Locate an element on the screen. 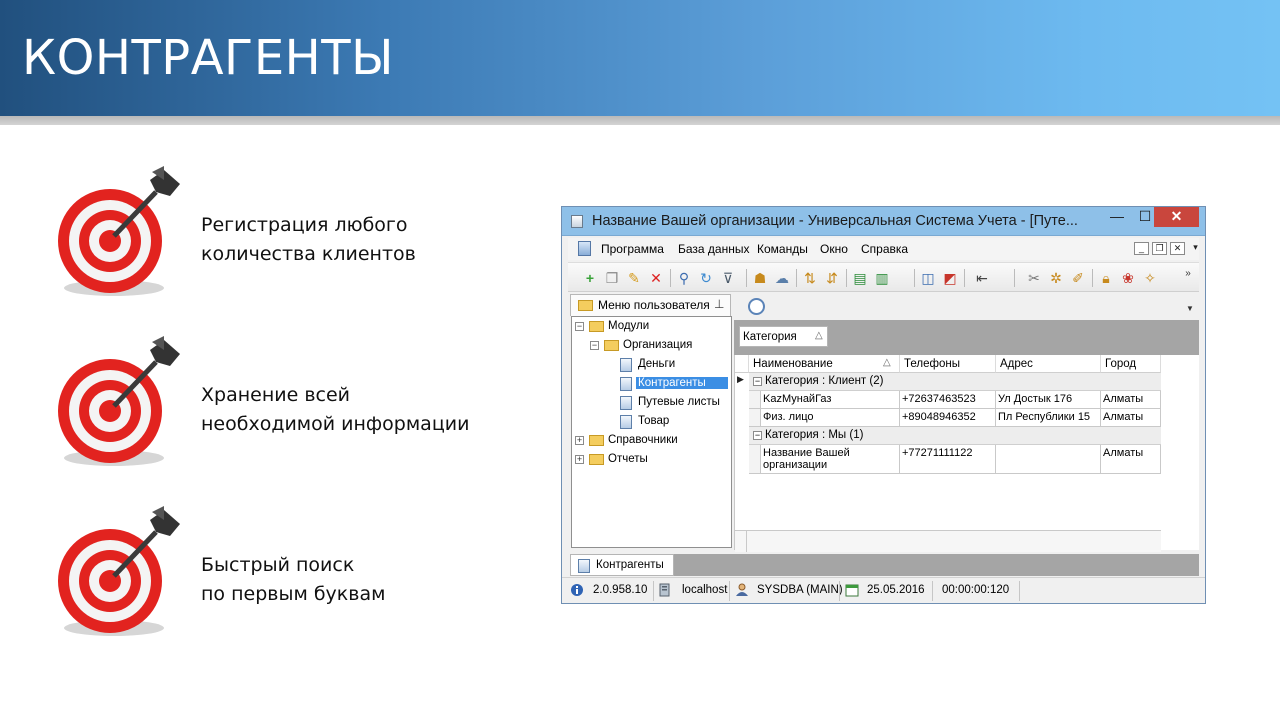 This screenshot has height=720, width=1280. table-cell: +72637463523 is located at coordinates (948, 400).